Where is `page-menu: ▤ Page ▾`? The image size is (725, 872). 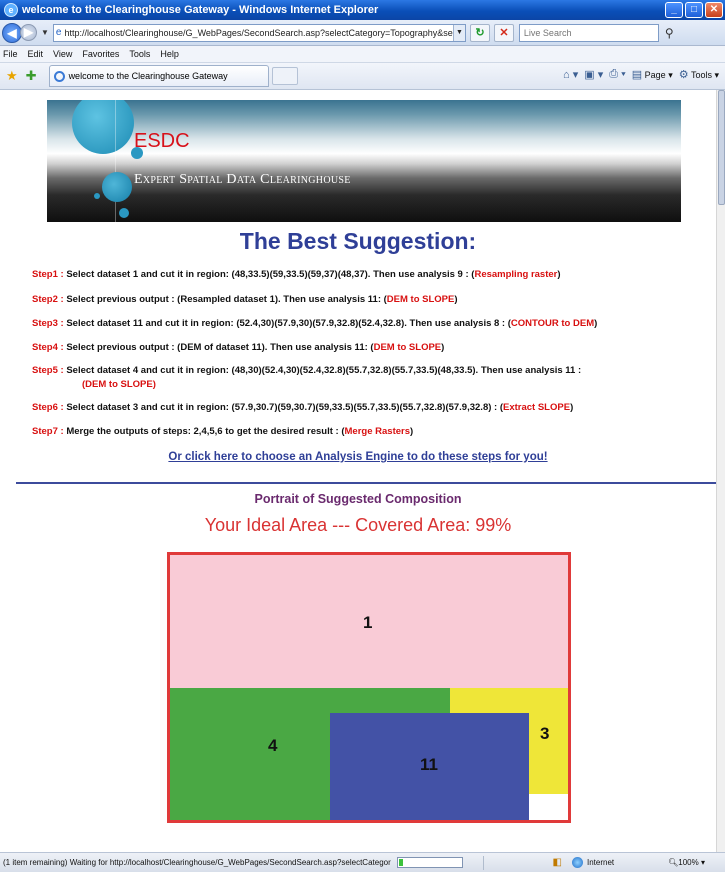
page-menu: ▤ Page ▾ is located at coordinates (652, 74).